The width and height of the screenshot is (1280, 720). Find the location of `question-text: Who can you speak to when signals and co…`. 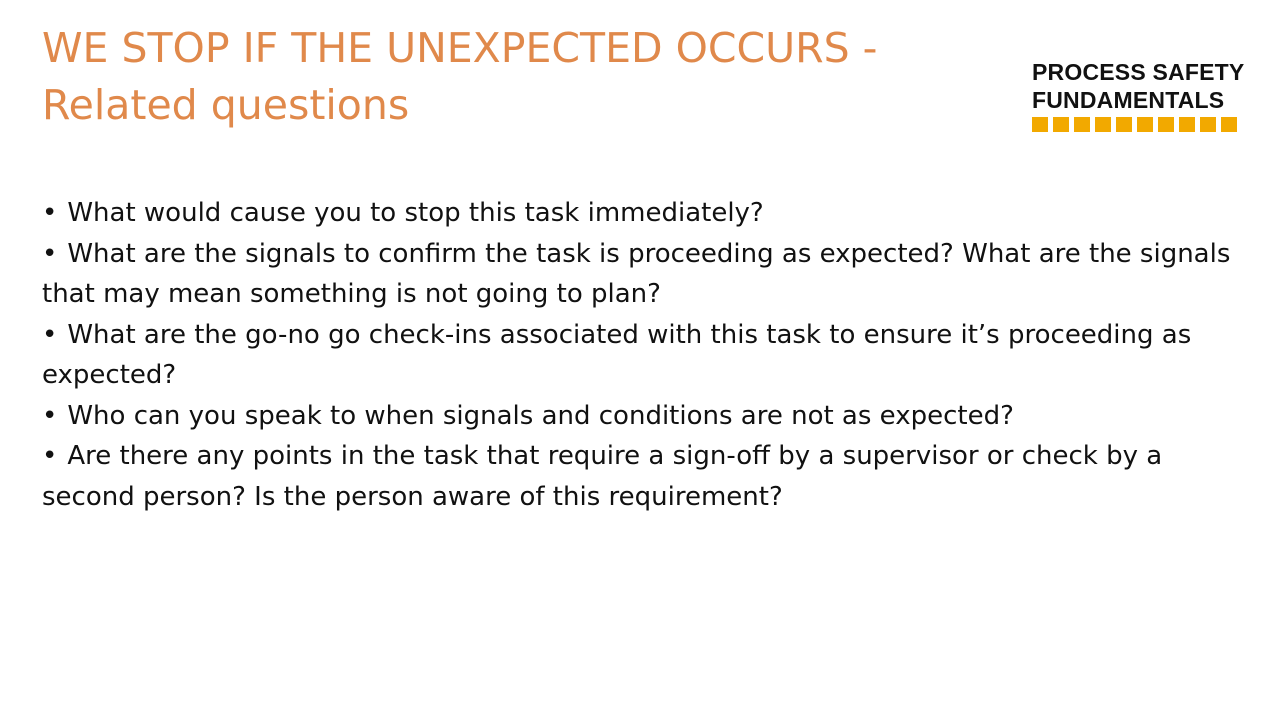

question-text: Who can you speak to when signals and co… is located at coordinates (540, 415).